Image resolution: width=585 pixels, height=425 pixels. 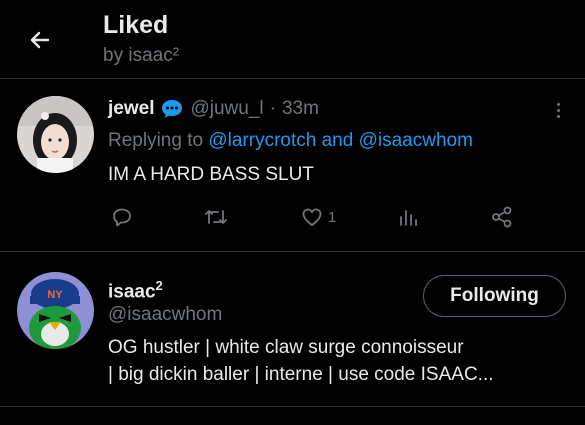 I want to click on replying-to: Replying to @larrycrotch and @isaacwhom, so click(x=290, y=141).